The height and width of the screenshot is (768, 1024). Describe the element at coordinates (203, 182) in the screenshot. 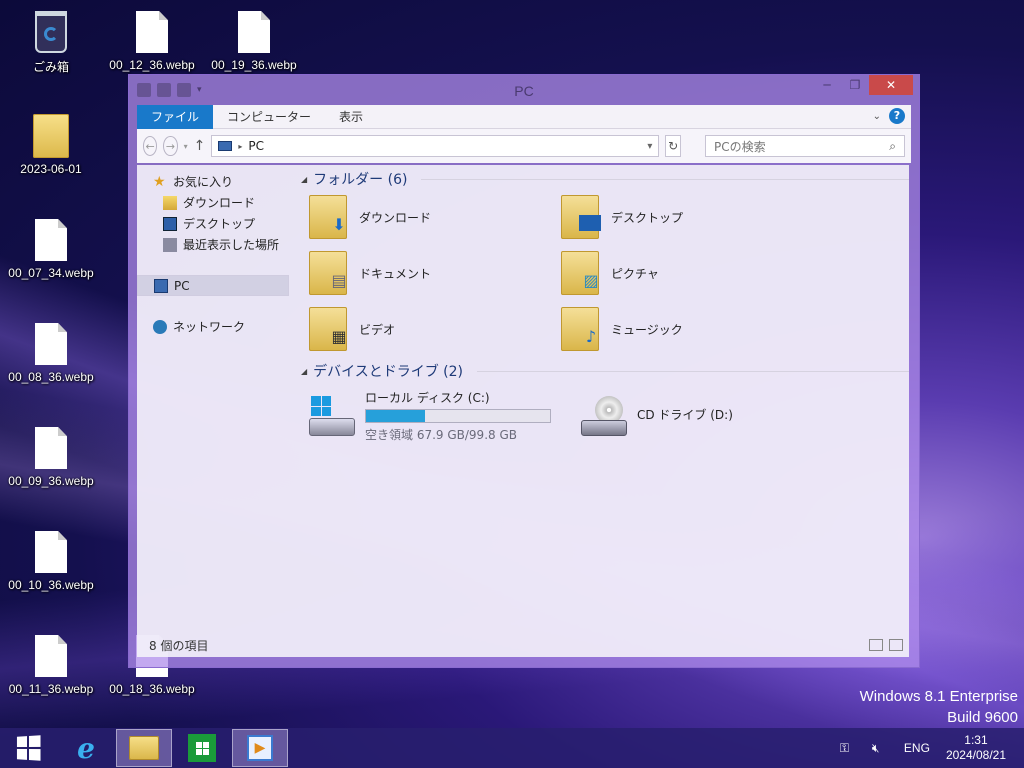

I see `nav-label: お気に入り` at that location.